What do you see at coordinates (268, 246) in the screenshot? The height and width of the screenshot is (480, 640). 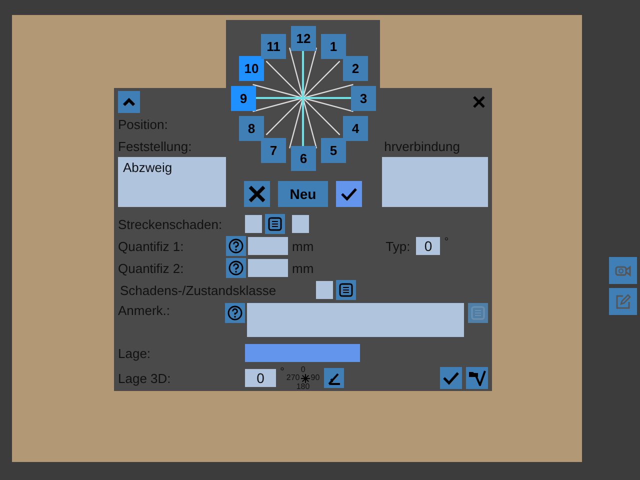 I see `quantity-1-field` at bounding box center [268, 246].